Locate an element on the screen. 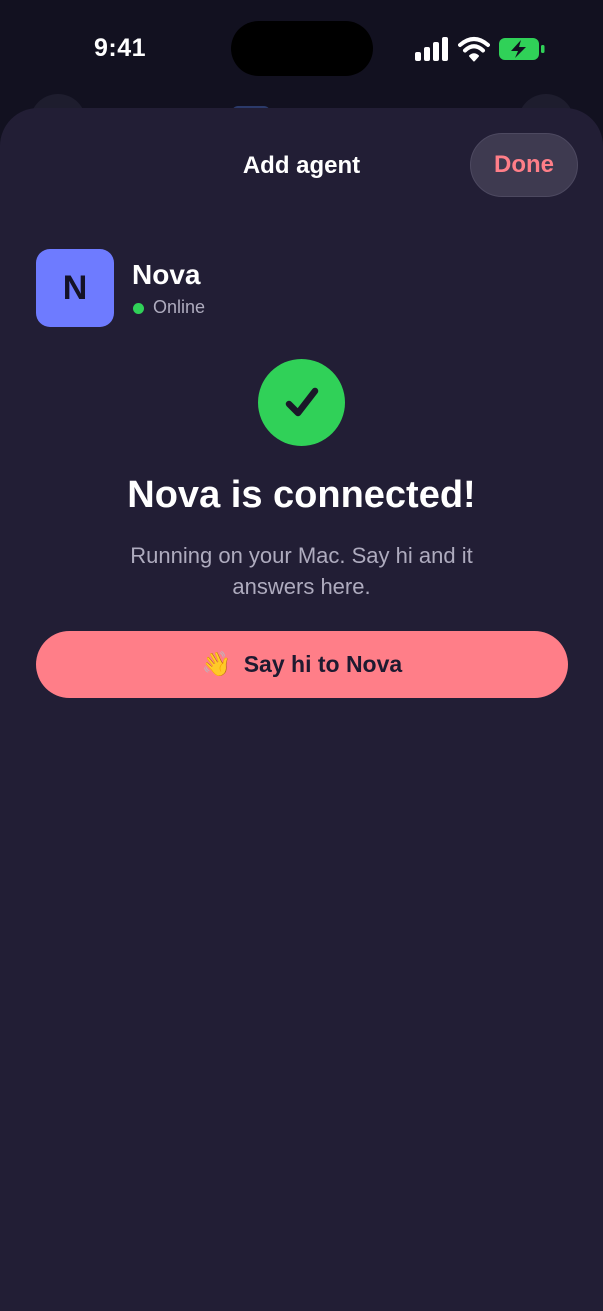 The width and height of the screenshot is (603, 1311). checkmark-icon is located at coordinates (301, 401).